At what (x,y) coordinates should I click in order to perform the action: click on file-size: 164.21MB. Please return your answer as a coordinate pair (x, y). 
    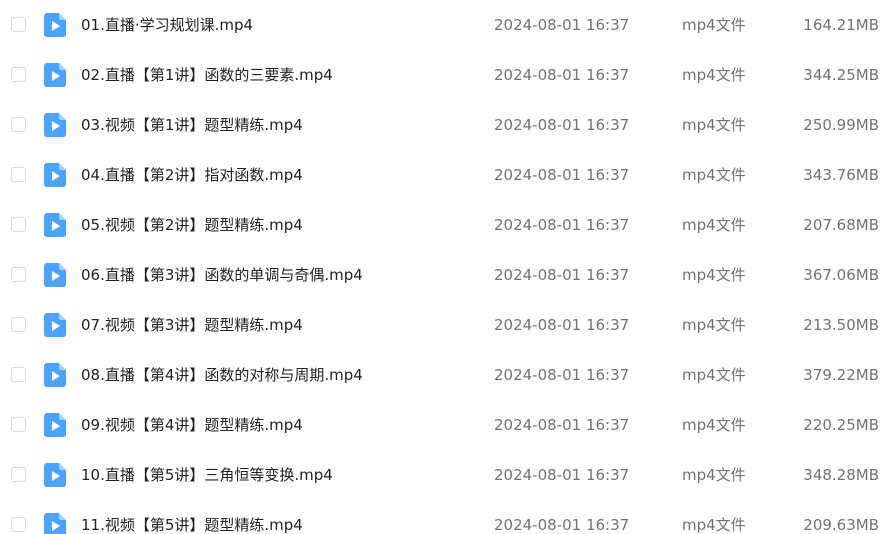
    Looking at the image, I should click on (841, 25).